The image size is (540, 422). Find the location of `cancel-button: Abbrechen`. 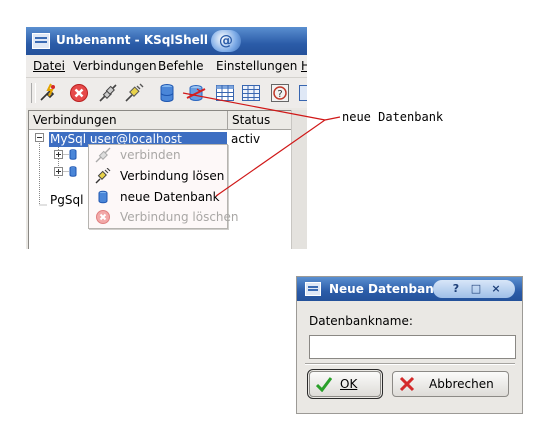

cancel-button: Abbrechen is located at coordinates (450, 384).